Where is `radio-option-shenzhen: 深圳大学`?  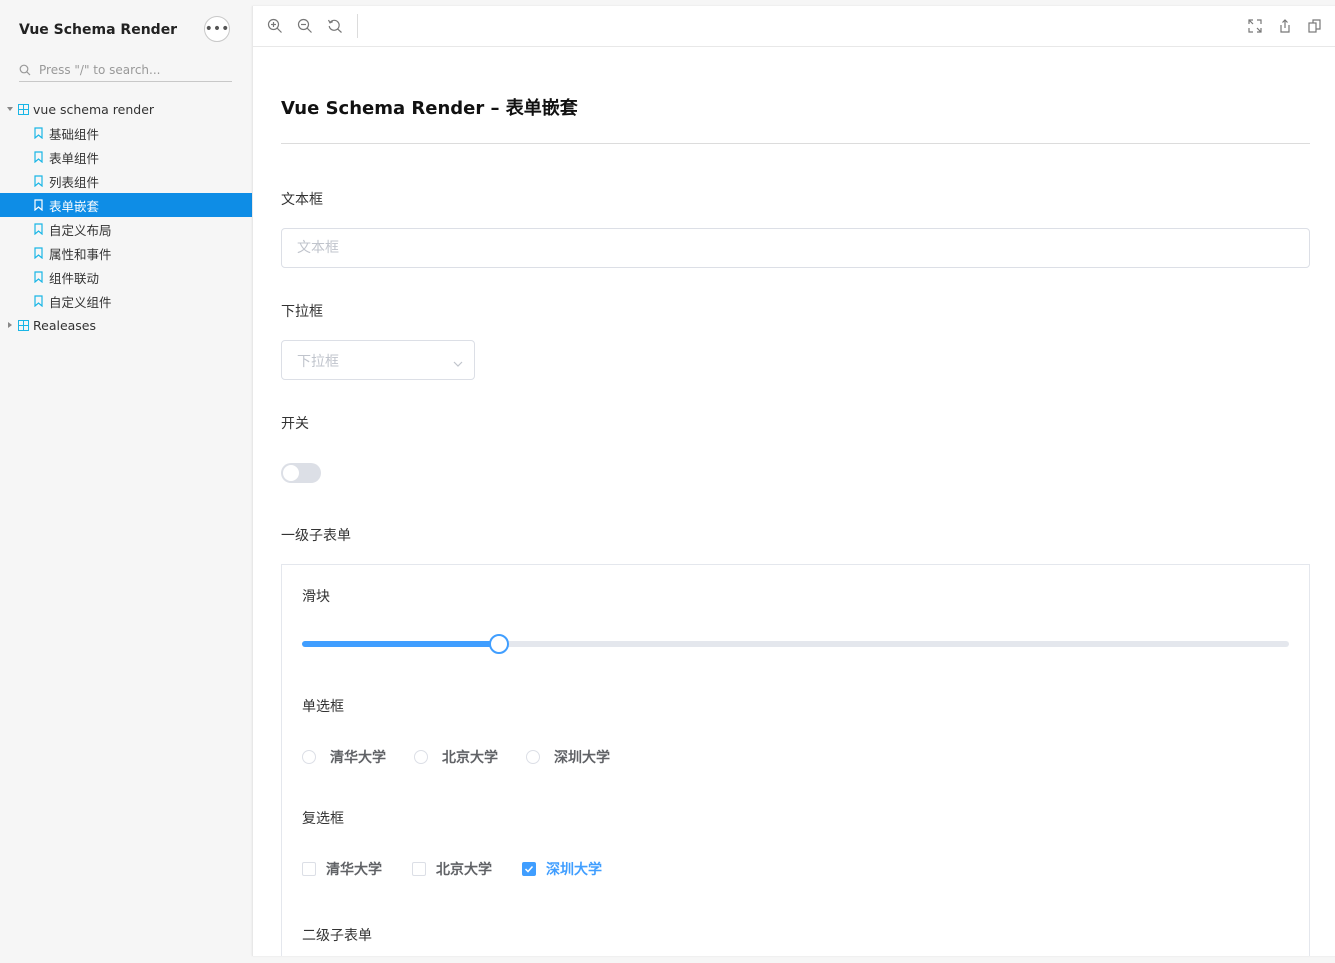
radio-option-shenzhen: 深圳大学 is located at coordinates (568, 757).